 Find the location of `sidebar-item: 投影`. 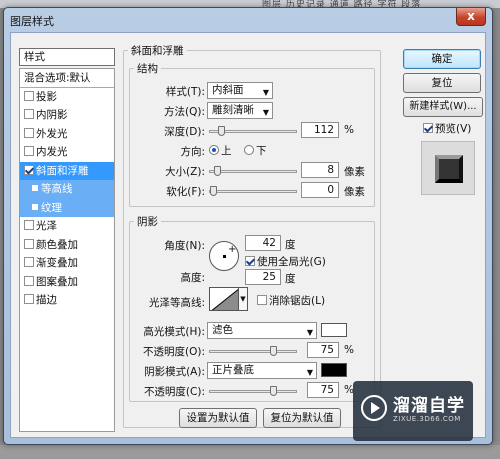

sidebar-item: 投影 is located at coordinates (67, 97).